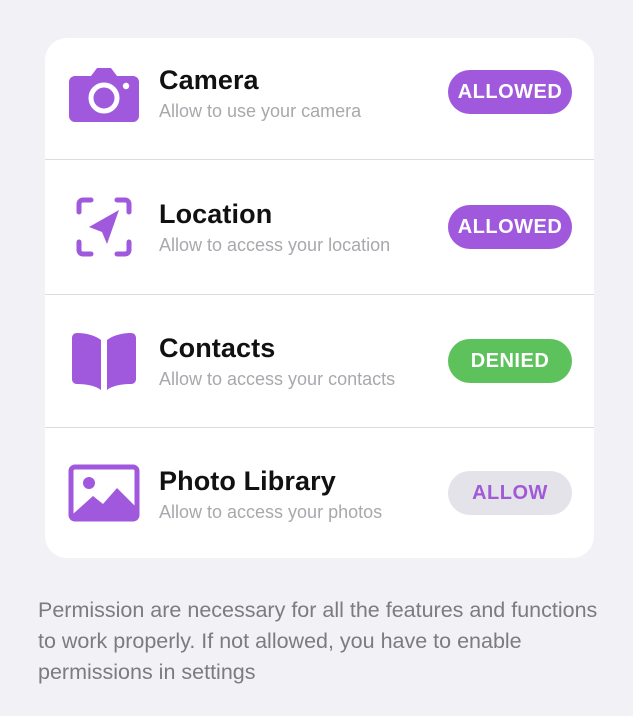  I want to click on permission-description: Allow to access your contacts, so click(277, 379).